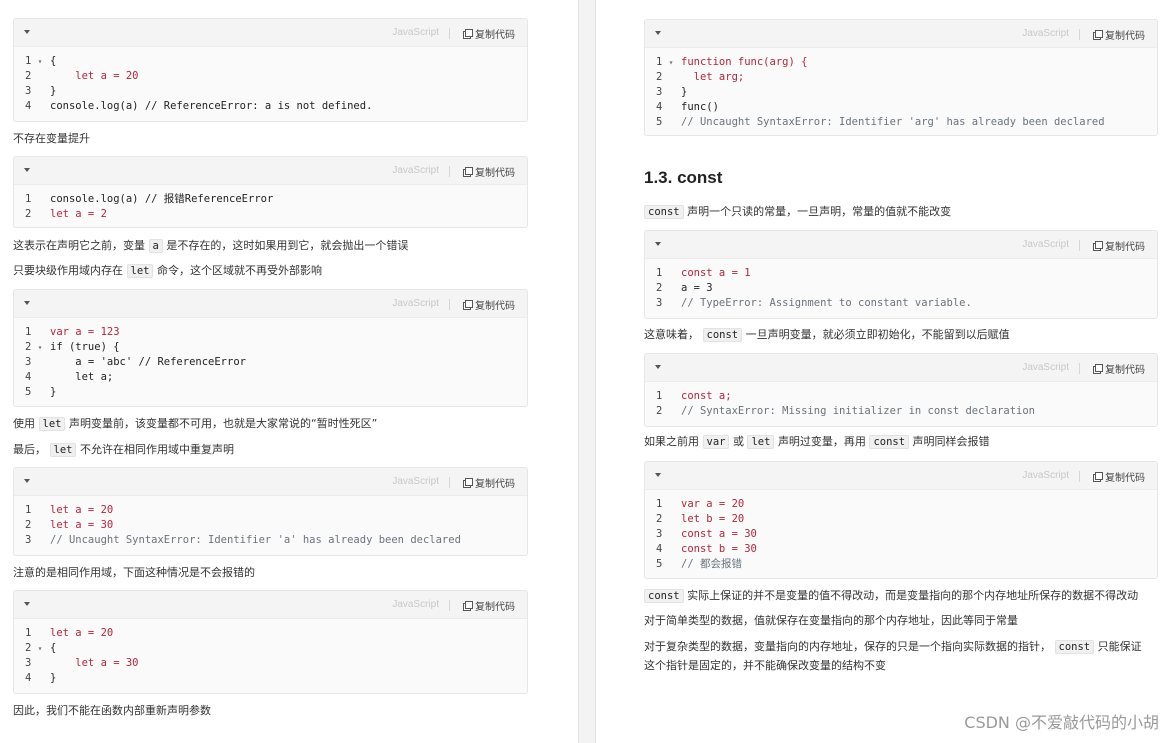 Image resolution: width=1173 pixels, height=743 pixels. What do you see at coordinates (41, 678) in the screenshot?
I see `code-line: 4}` at bounding box center [41, 678].